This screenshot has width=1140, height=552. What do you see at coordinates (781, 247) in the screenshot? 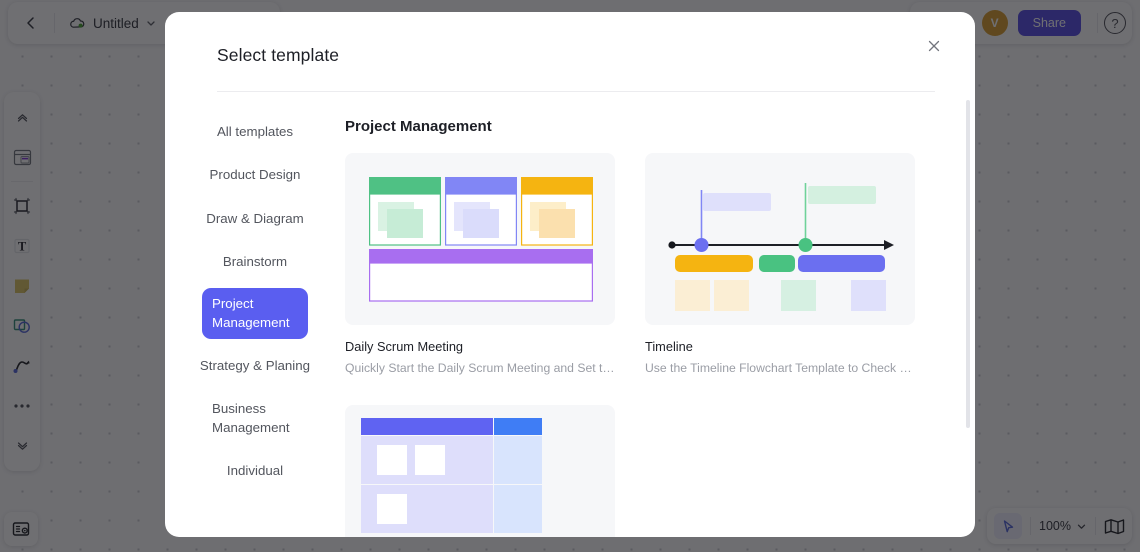
I see `timeline-illustration` at bounding box center [781, 247].